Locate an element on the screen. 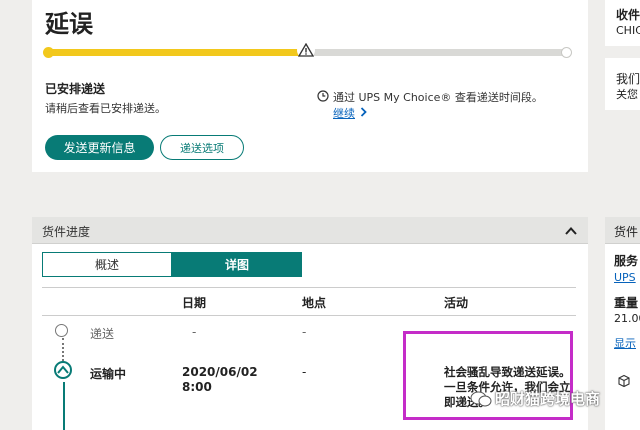 The height and width of the screenshot is (430, 640). table-header: 日期 地点 活动 is located at coordinates (309, 301).